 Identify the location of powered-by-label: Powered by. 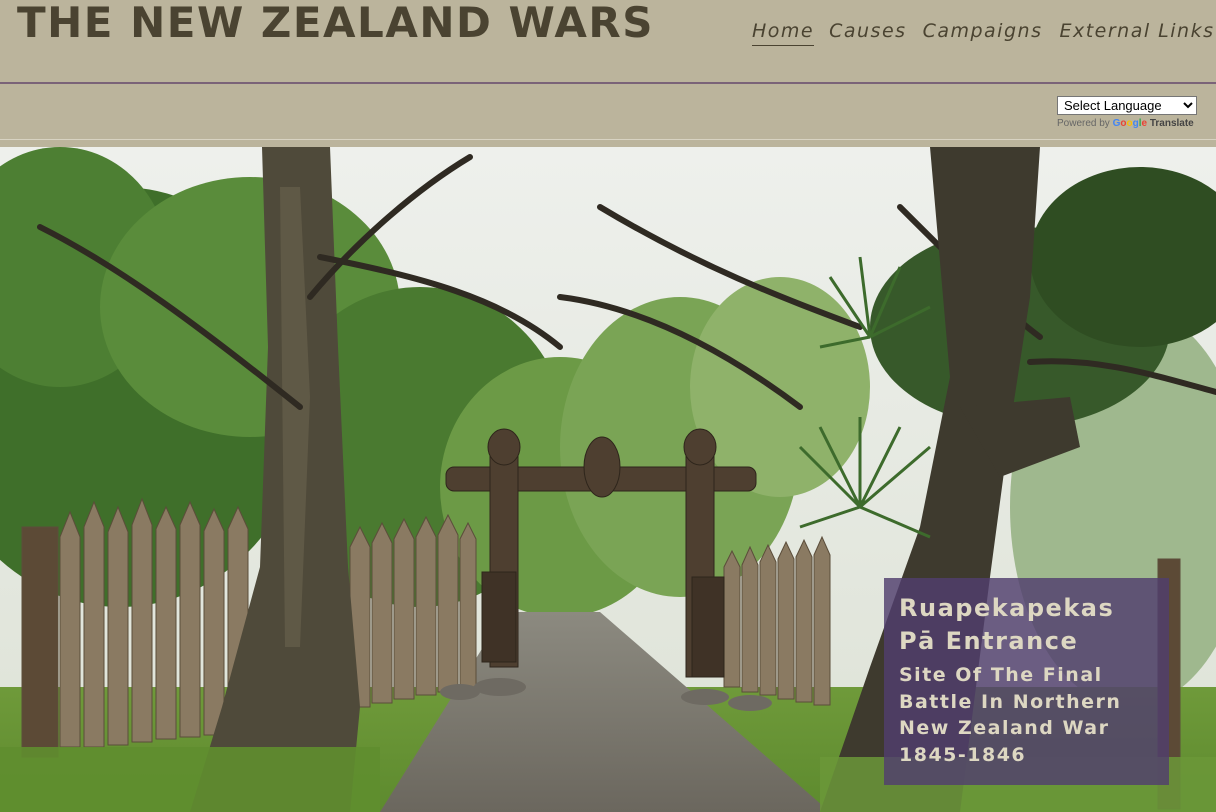
(1083, 123).